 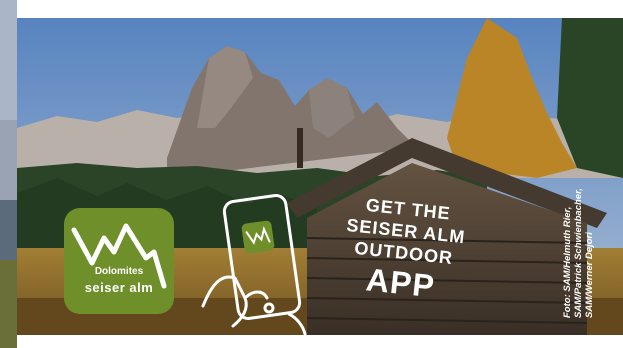 What do you see at coordinates (254, 264) in the screenshot?
I see `phone-hand-icon` at bounding box center [254, 264].